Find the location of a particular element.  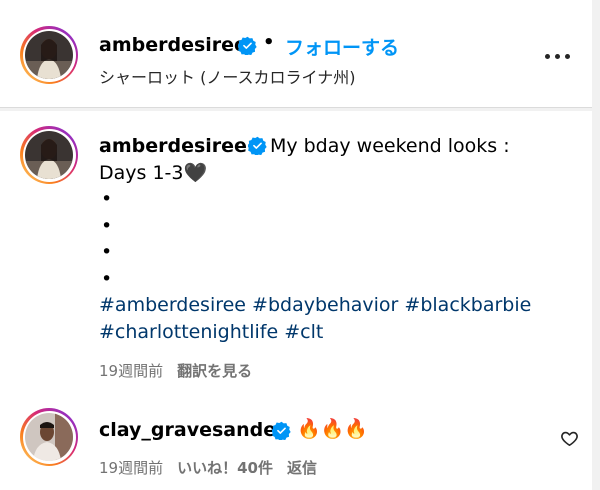

caption-profile-photo is located at coordinates (49, 155).